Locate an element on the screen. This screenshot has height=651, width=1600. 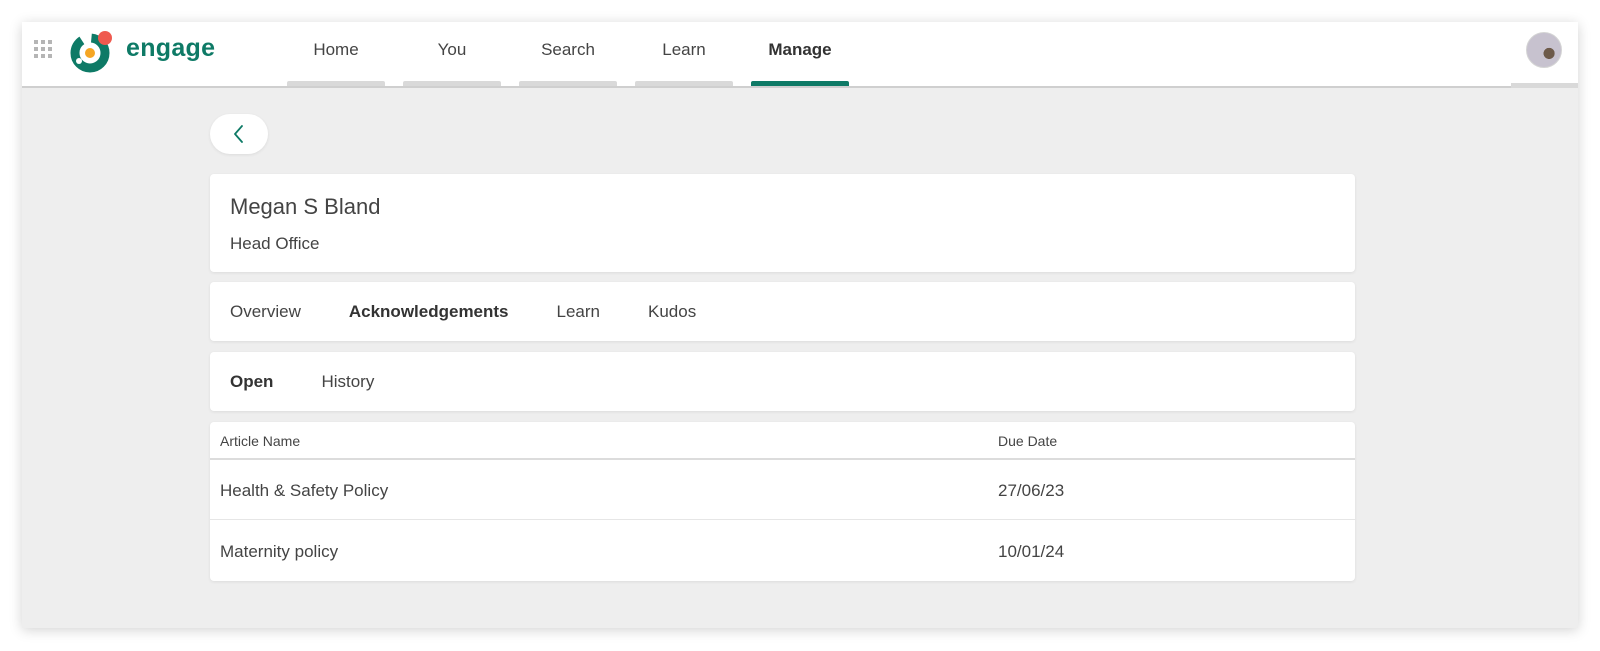
nav-home: Home is located at coordinates (336, 54).